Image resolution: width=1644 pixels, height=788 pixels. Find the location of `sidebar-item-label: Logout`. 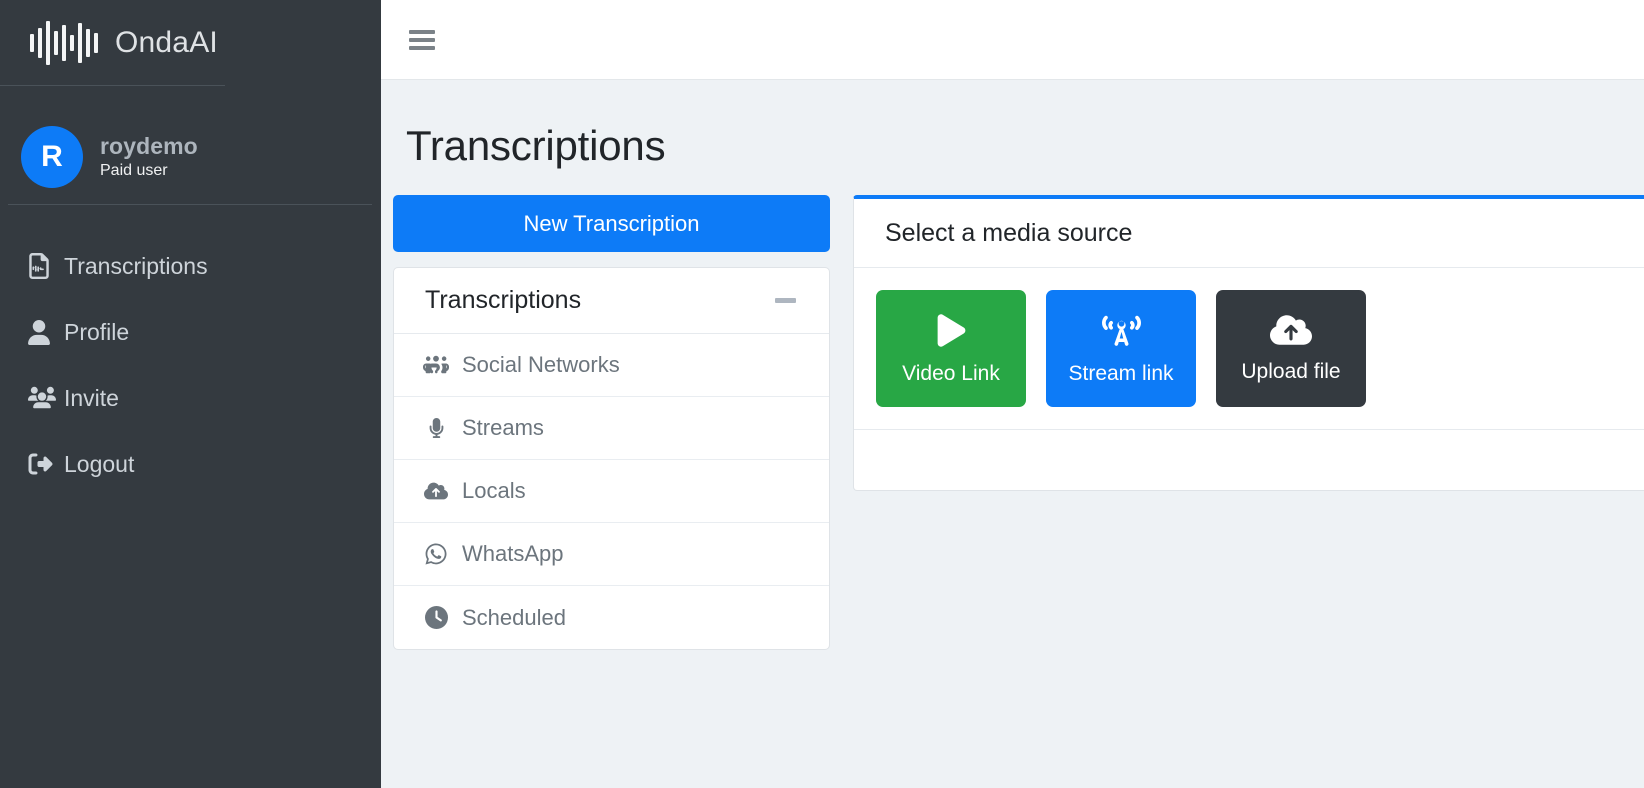

sidebar-item-label: Logout is located at coordinates (99, 463).